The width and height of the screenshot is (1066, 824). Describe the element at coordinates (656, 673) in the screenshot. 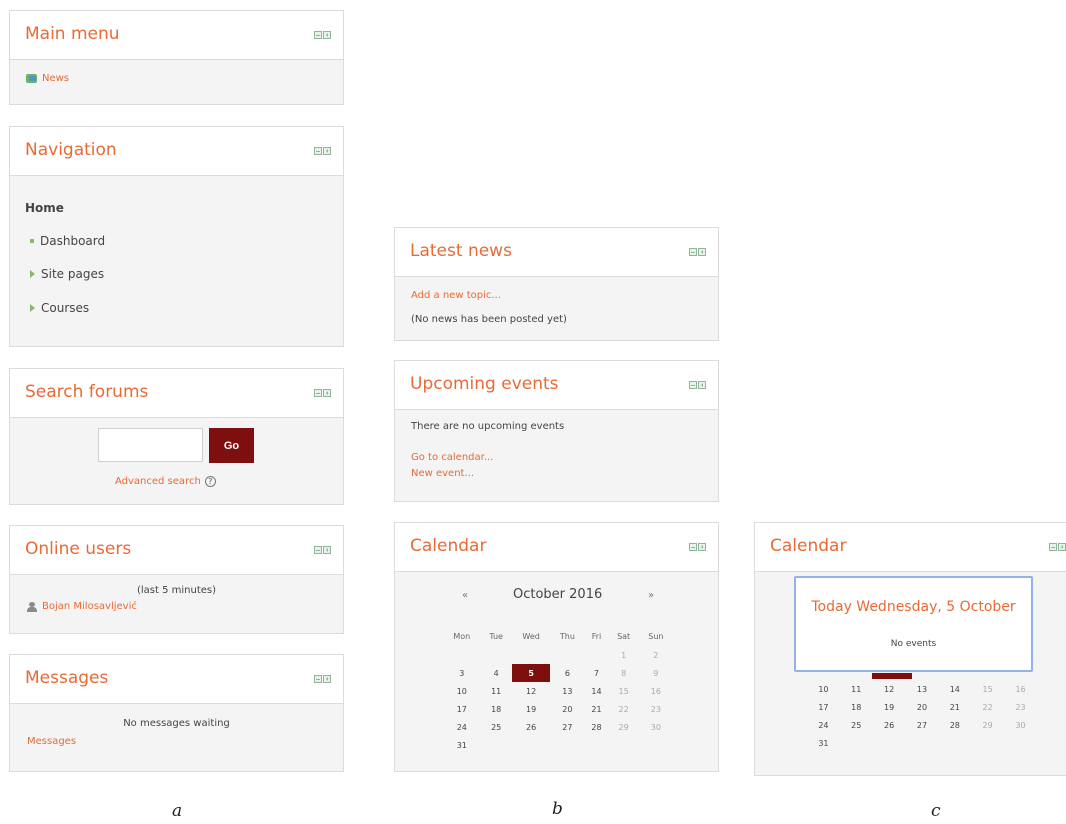

I see `calendar-day: 9` at that location.